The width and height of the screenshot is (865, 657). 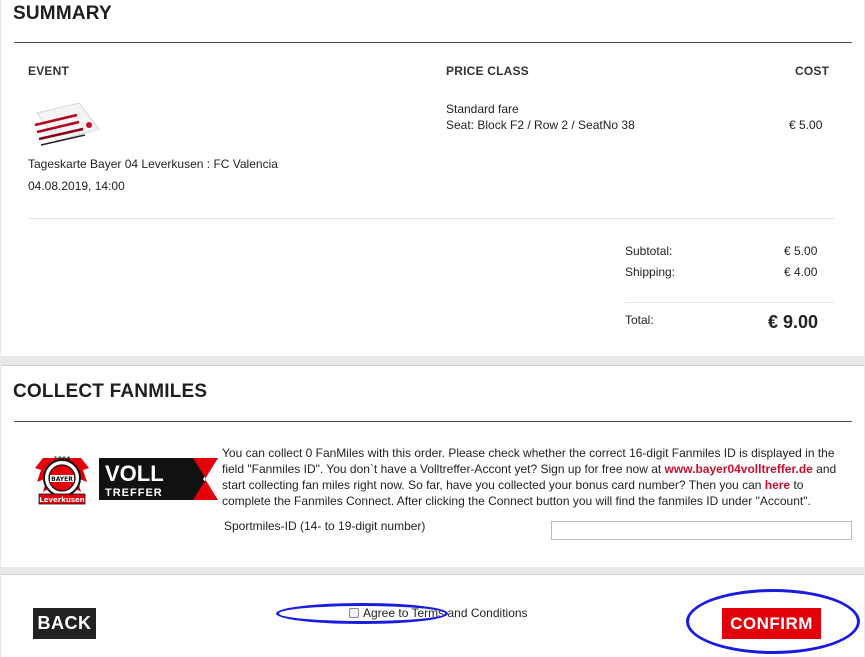 What do you see at coordinates (793, 322) in the screenshot?
I see `total-value: € 9.00` at bounding box center [793, 322].